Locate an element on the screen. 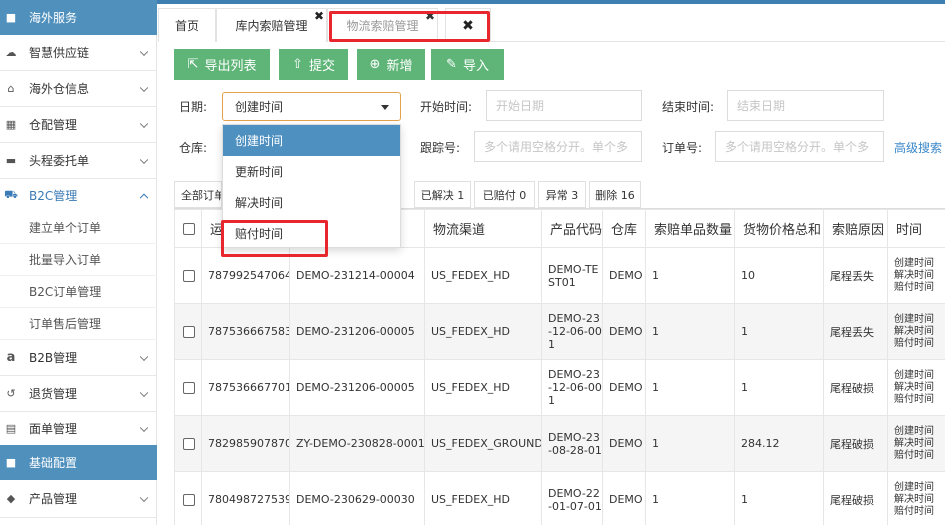  import-button: ✎ 导入 is located at coordinates (467, 64).